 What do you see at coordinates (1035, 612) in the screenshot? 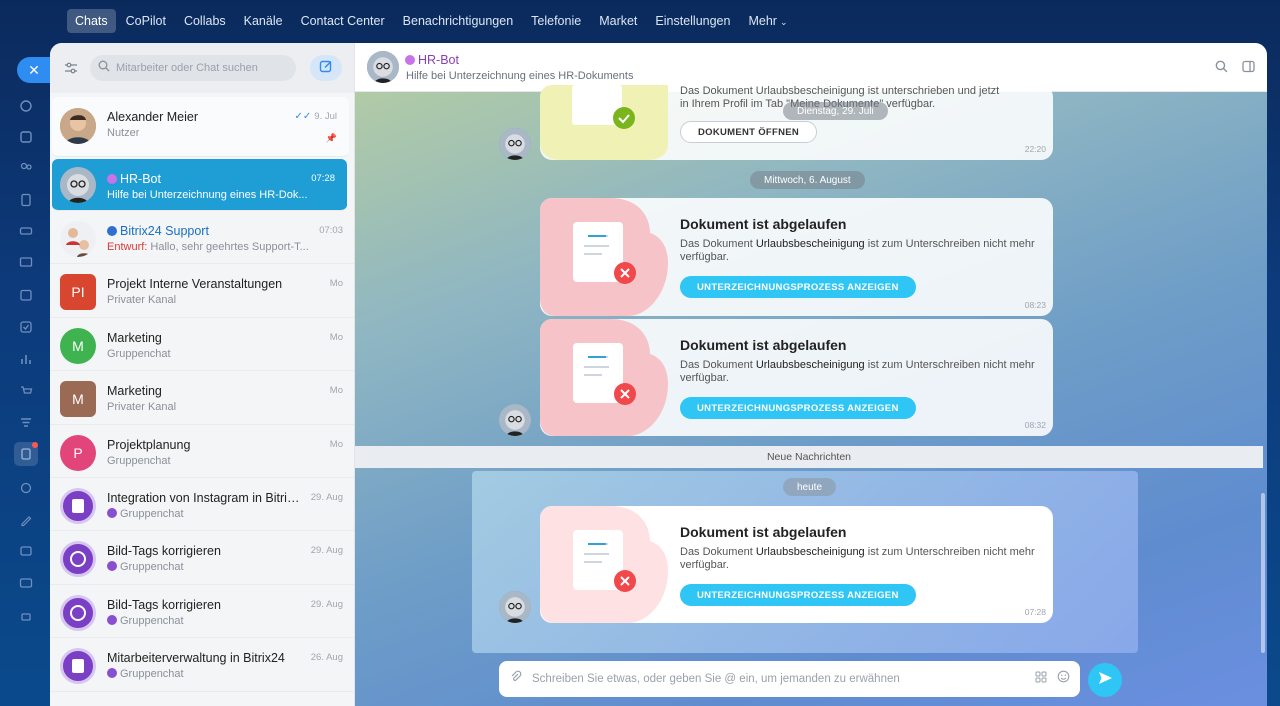
I see `message-time: 07:28` at bounding box center [1035, 612].